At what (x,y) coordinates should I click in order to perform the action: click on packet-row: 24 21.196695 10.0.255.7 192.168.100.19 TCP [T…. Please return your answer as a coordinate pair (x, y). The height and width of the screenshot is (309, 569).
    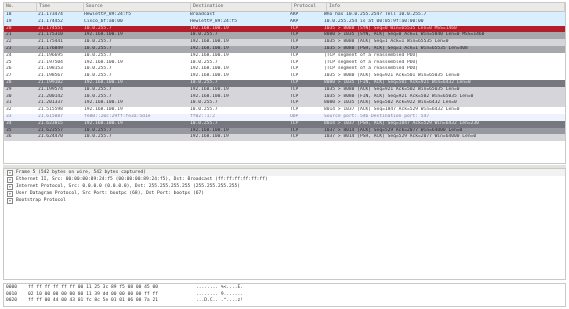
    Looking at the image, I should click on (284, 56).